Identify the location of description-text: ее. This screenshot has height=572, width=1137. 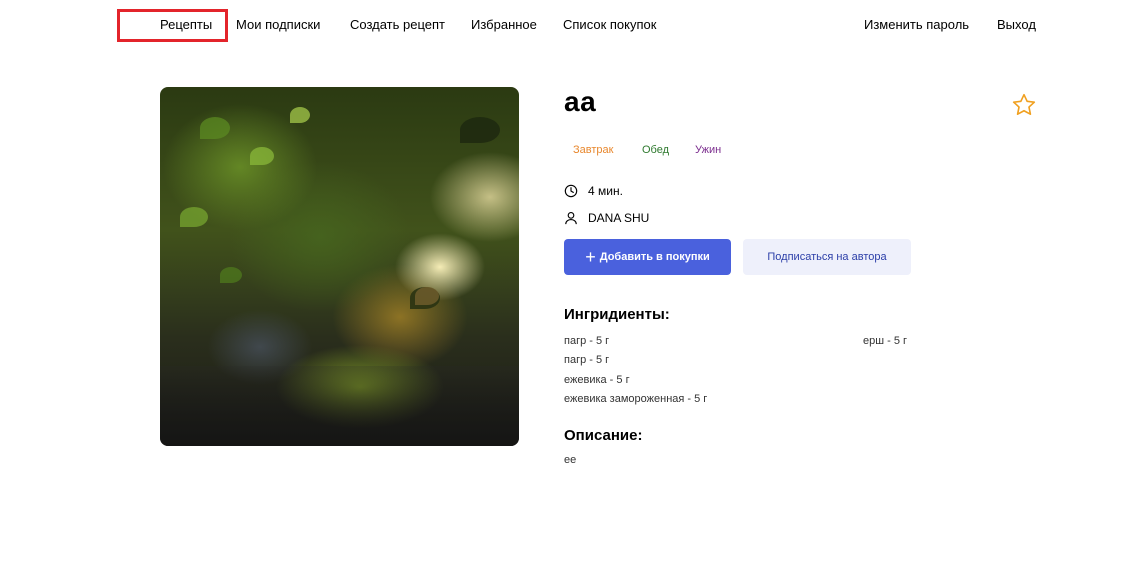
(570, 460).